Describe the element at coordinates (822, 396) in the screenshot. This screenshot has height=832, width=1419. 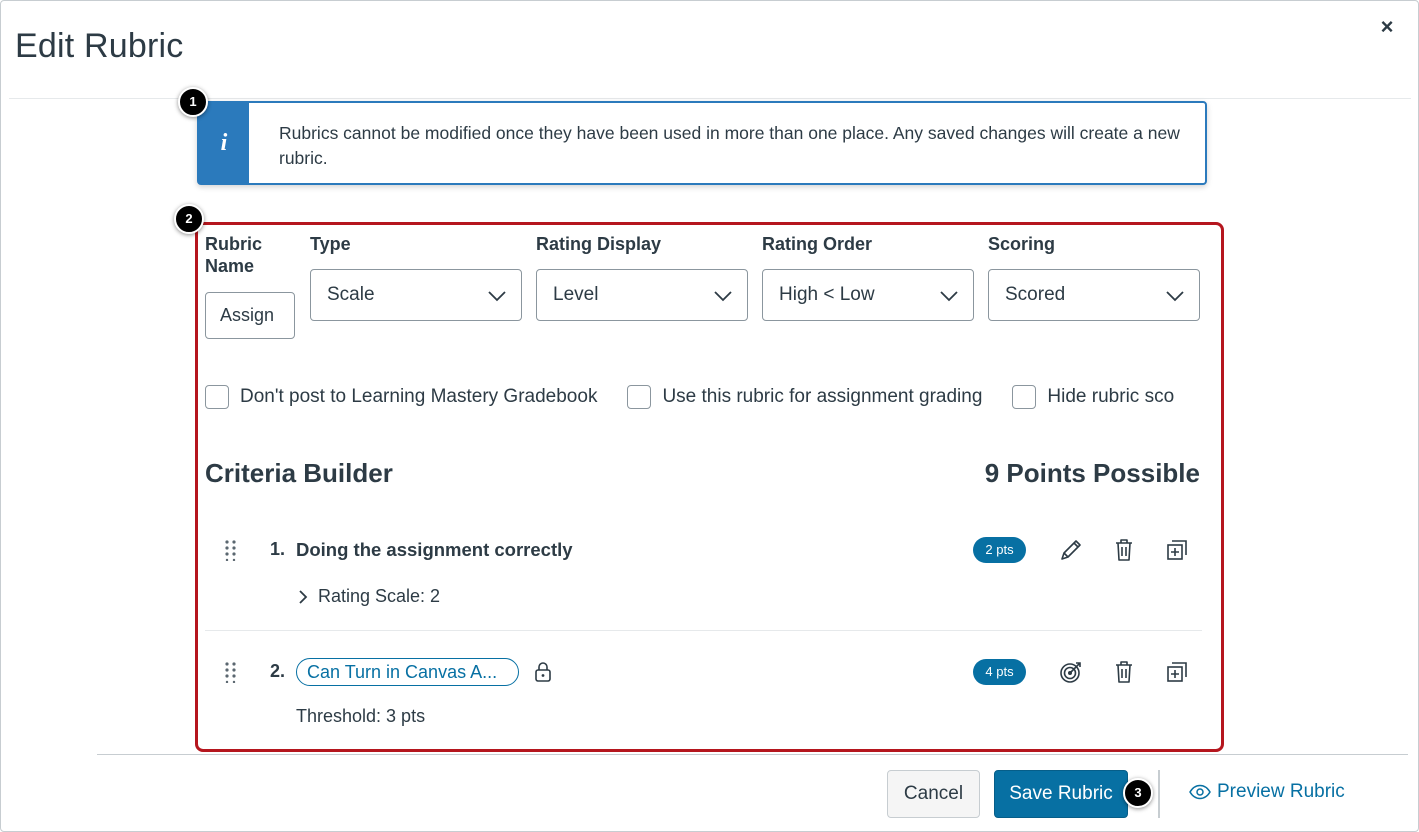
I see `option-label: Use this rubric for assignment grading` at that location.